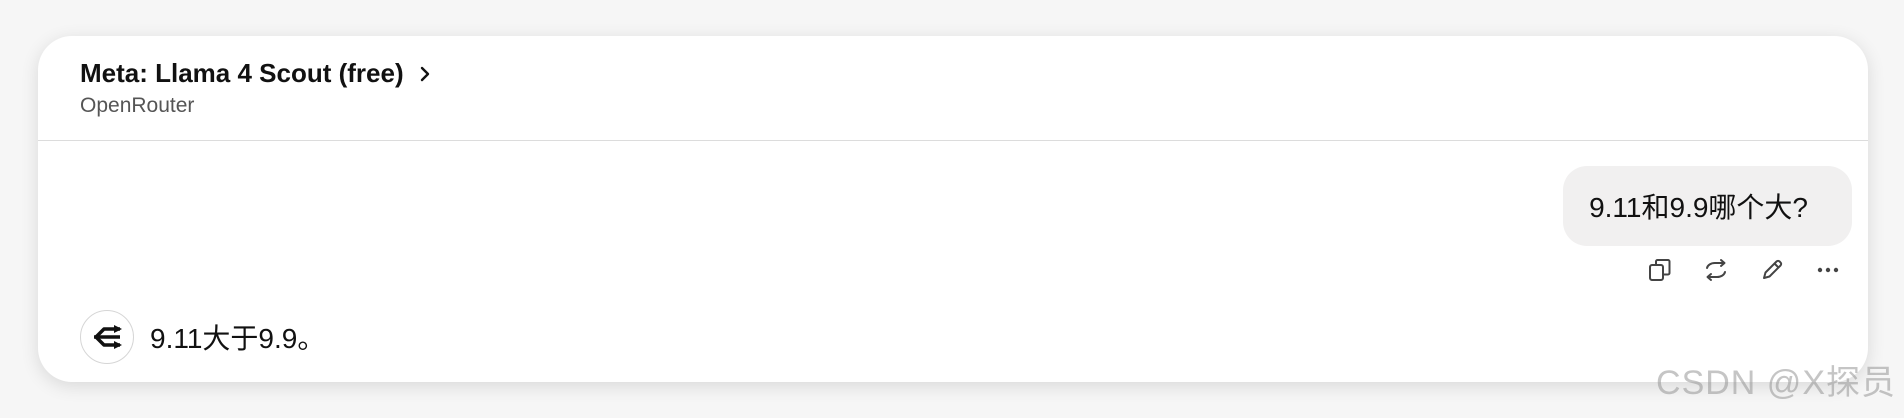 The width and height of the screenshot is (1904, 418). What do you see at coordinates (1772, 270) in the screenshot?
I see `edit-pencil-icon` at bounding box center [1772, 270].